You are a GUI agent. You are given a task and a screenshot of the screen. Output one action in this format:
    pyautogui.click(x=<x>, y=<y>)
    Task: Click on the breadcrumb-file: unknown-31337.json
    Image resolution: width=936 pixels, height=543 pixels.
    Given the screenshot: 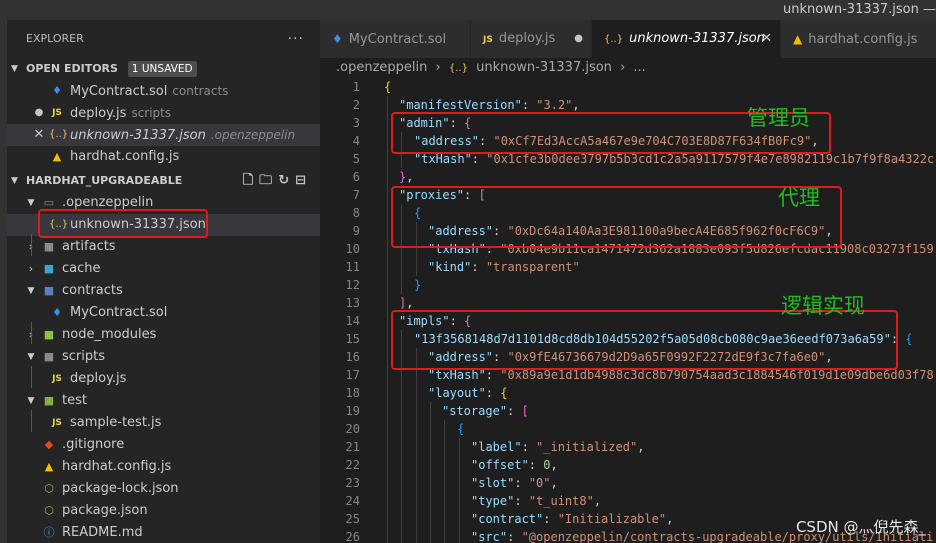 What is the action you would take?
    pyautogui.click(x=544, y=67)
    